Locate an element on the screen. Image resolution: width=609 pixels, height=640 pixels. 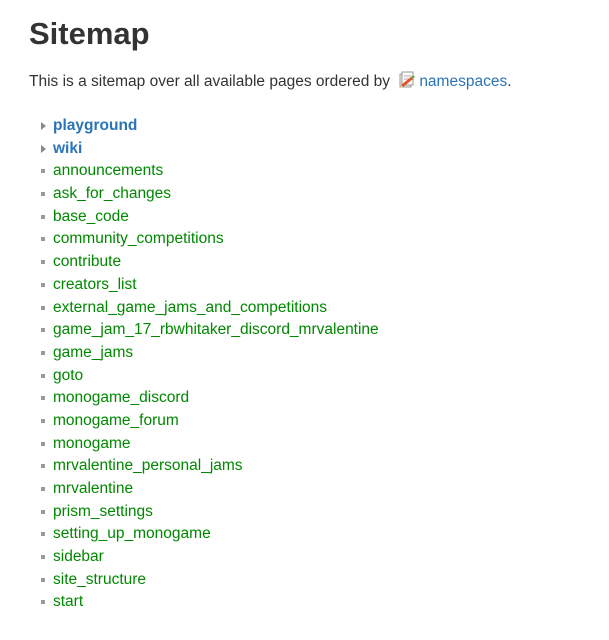
page-item: monogame_discord is located at coordinates (208, 398).